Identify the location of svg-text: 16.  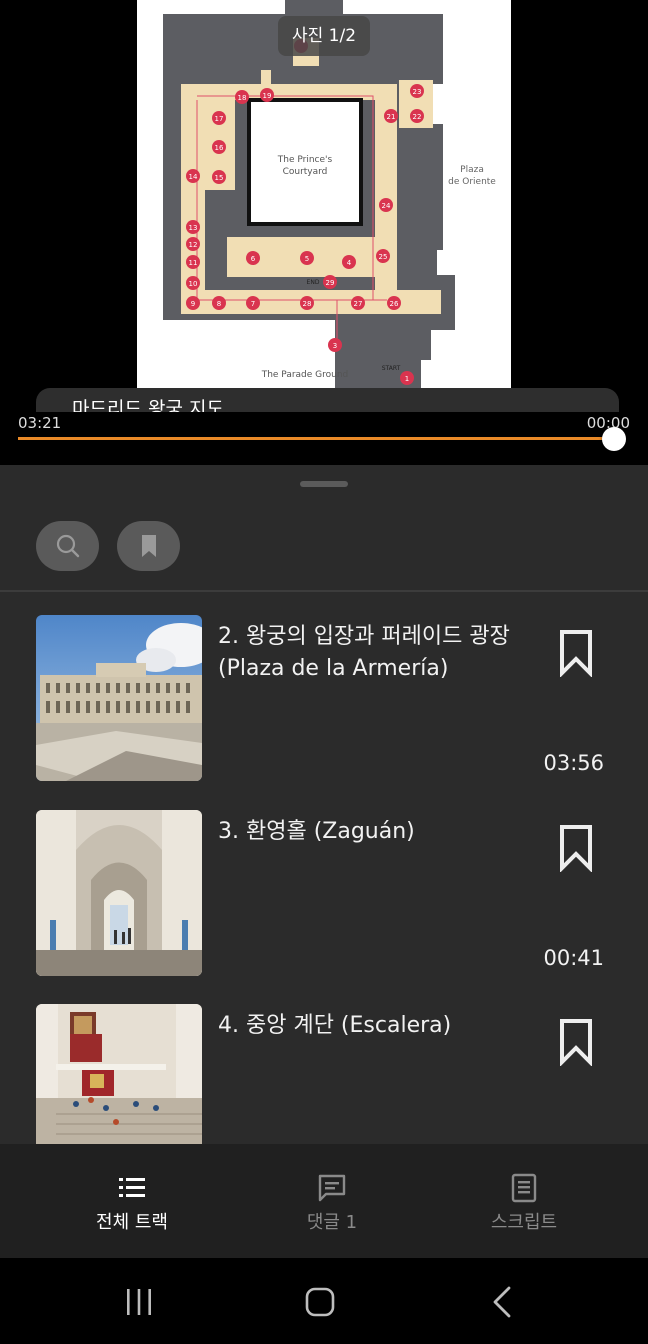
(219, 148).